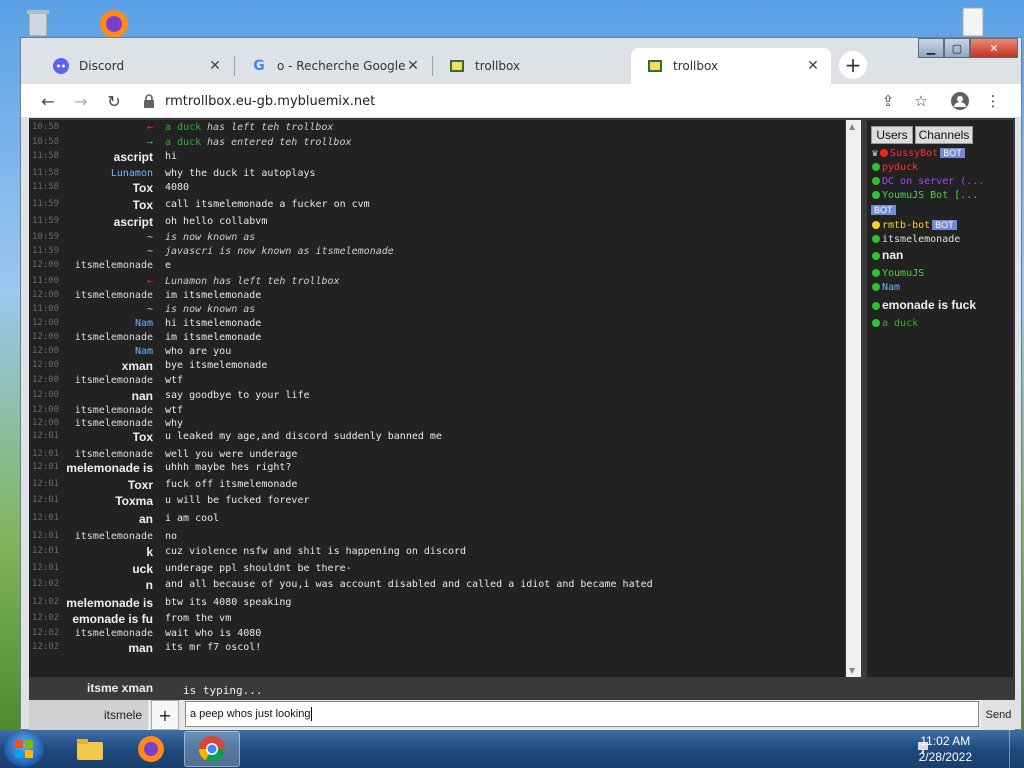  Describe the element at coordinates (945, 749) in the screenshot. I see `system-clock: 11:02 AM 2/28/2022` at that location.